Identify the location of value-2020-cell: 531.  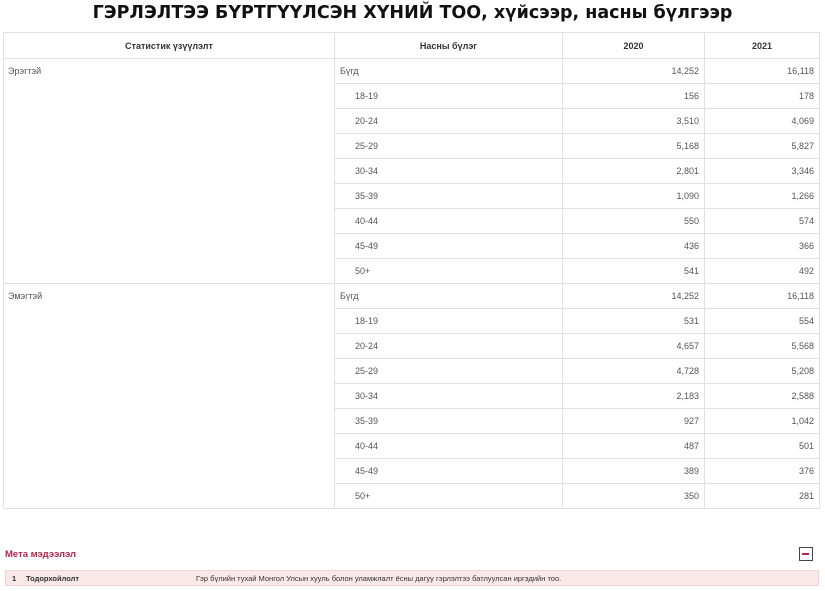
(633, 321).